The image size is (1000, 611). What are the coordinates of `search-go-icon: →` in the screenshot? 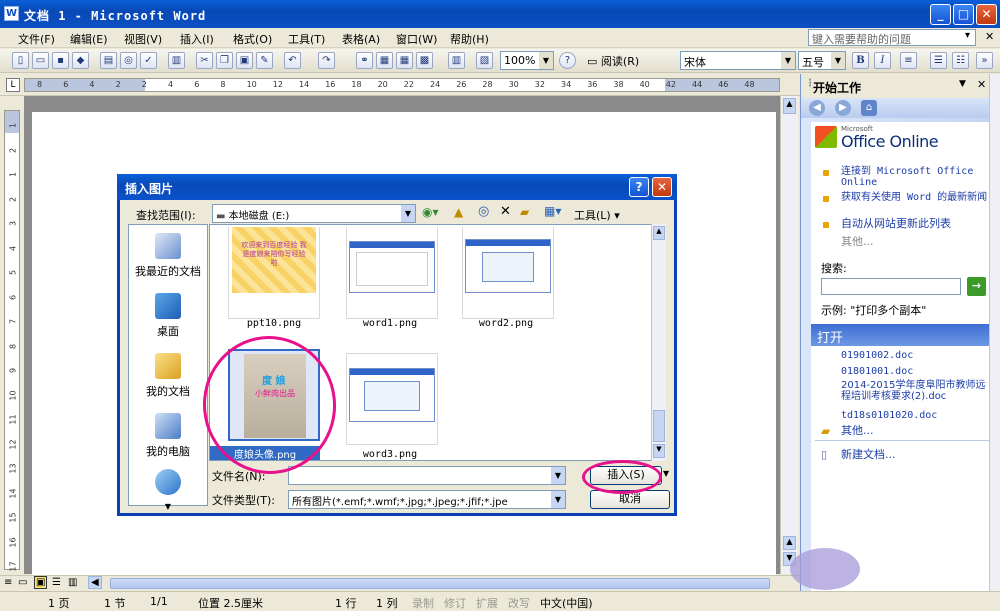 It's located at (976, 286).